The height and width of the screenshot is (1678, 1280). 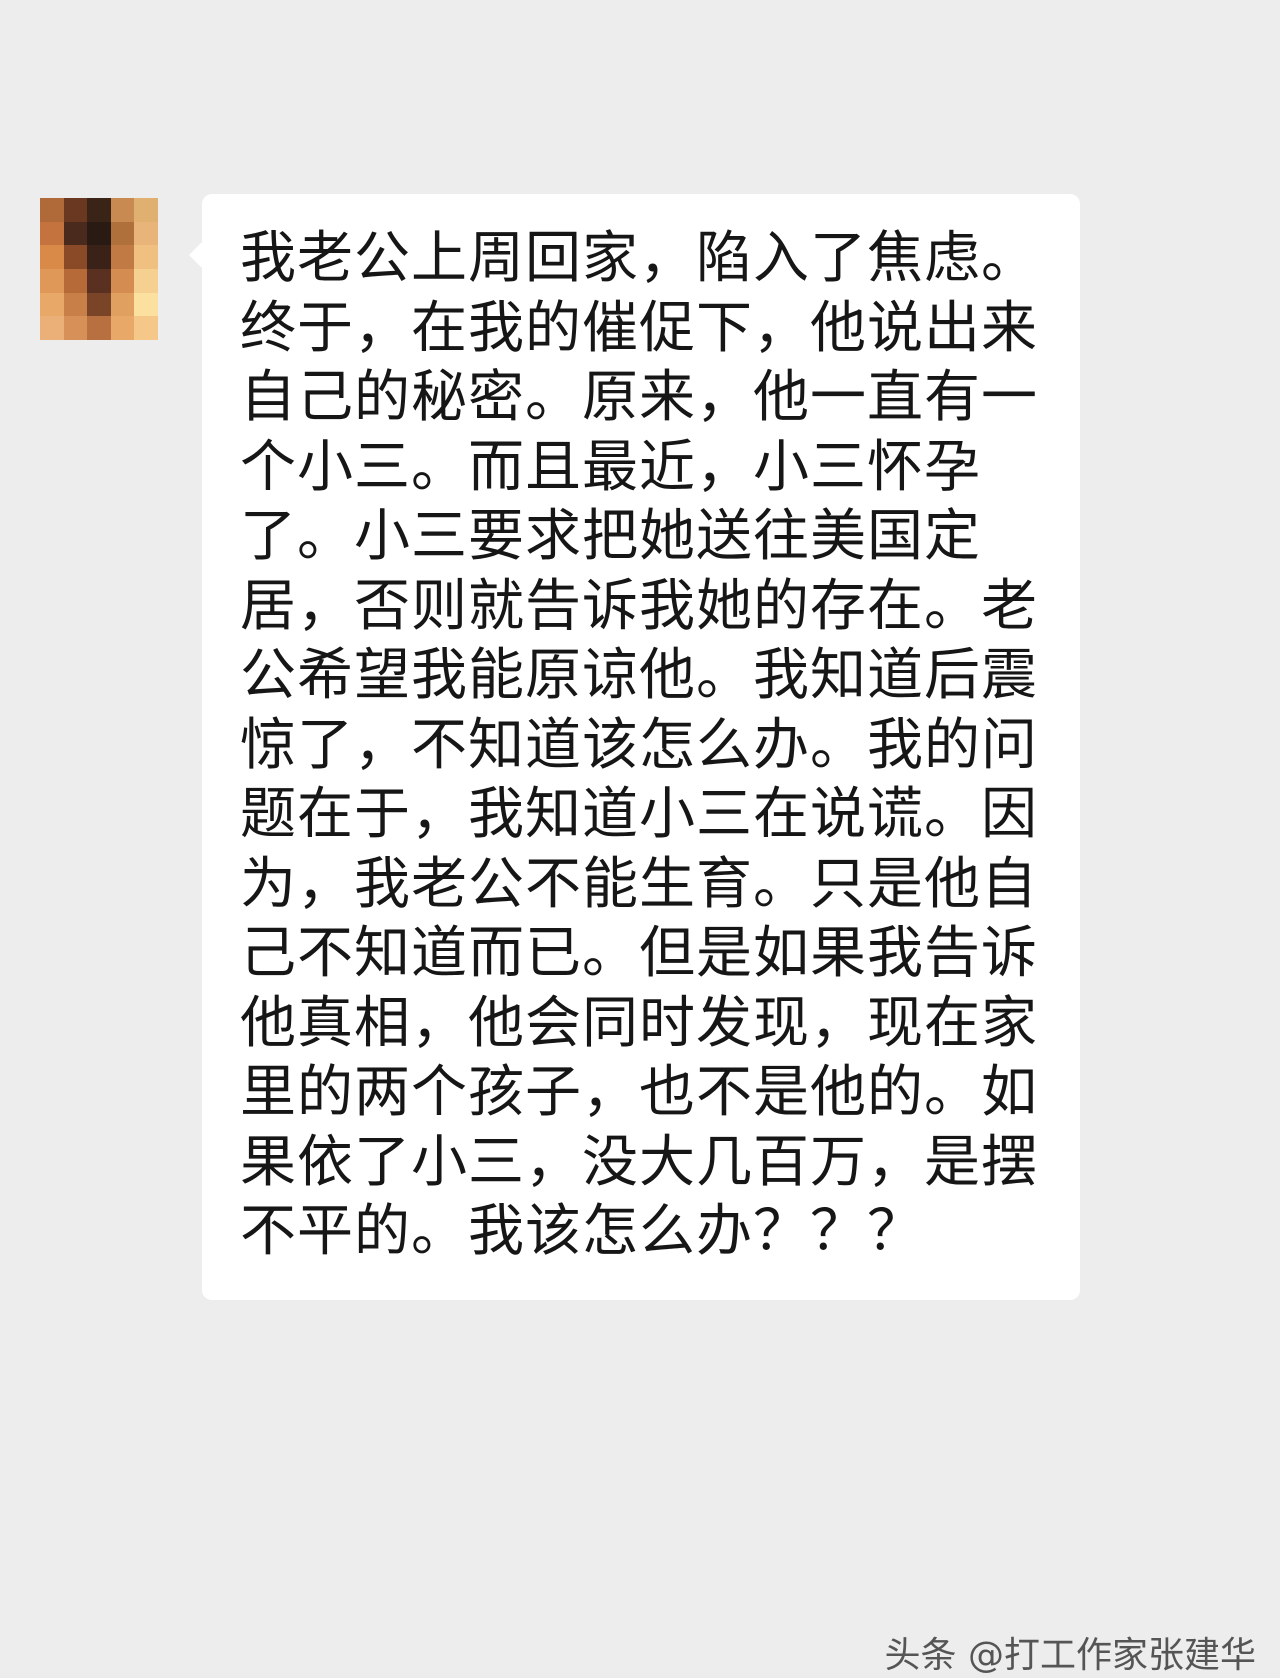 I want to click on sender-avatar, so click(x=99, y=269).